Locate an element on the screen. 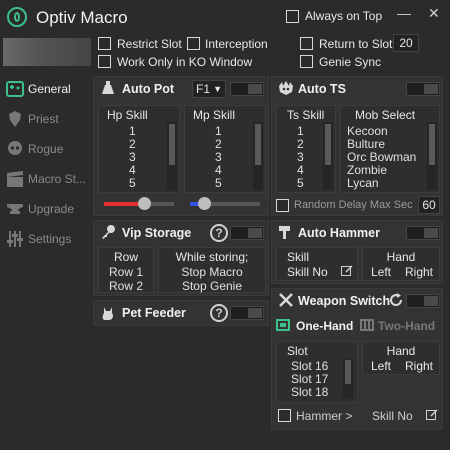 The height and width of the screenshot is (450, 450). always-on-top-checkbox is located at coordinates (292, 16).